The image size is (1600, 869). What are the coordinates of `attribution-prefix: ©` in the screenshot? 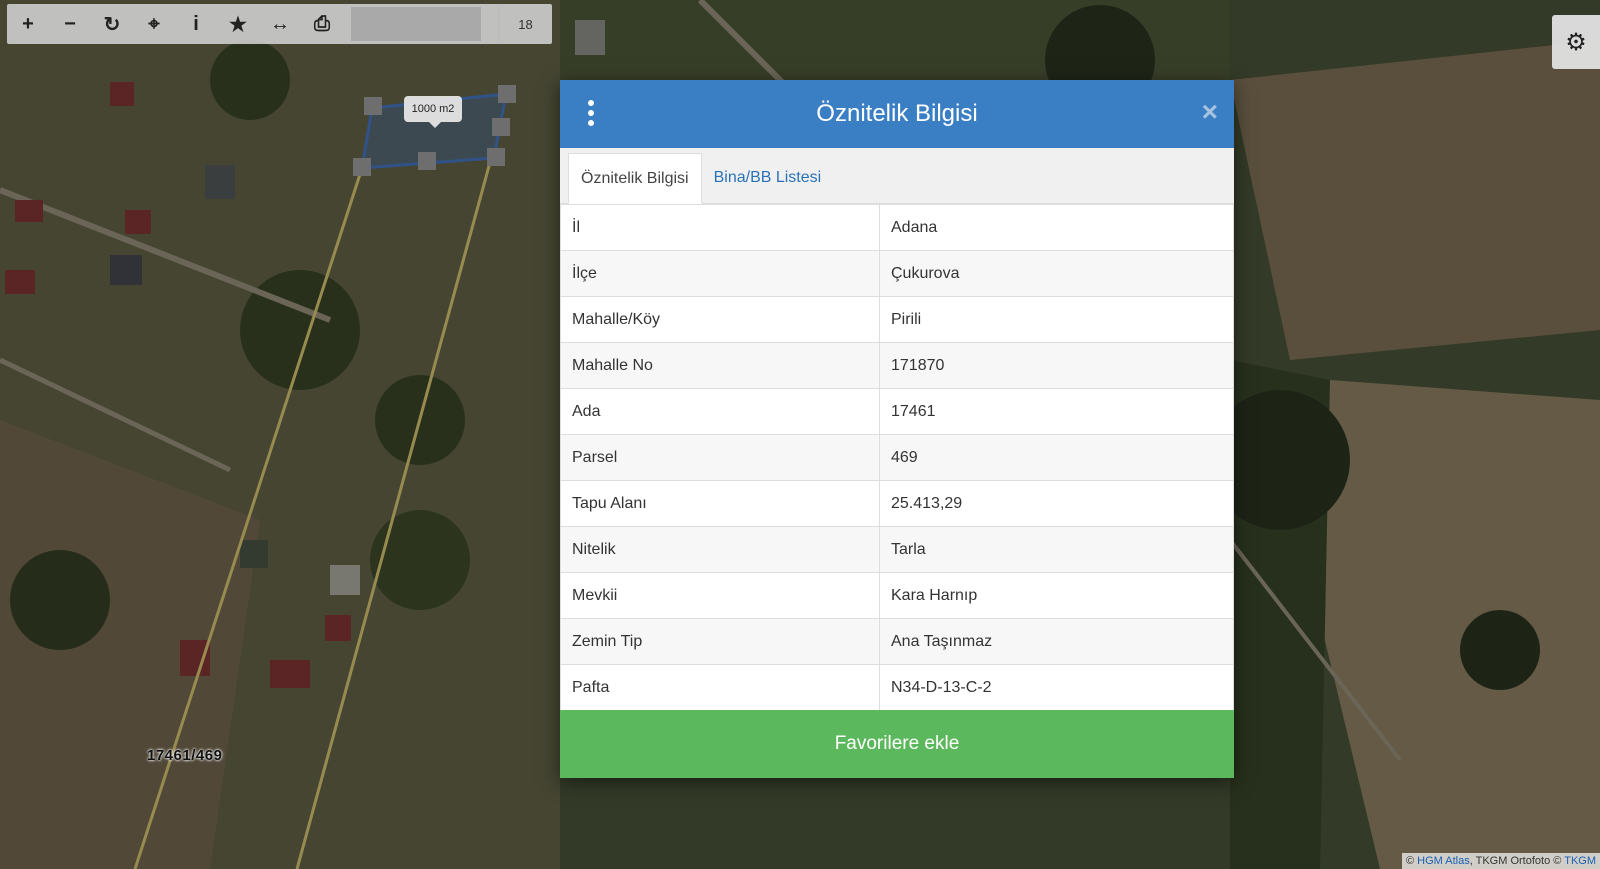 It's located at (1411, 861).